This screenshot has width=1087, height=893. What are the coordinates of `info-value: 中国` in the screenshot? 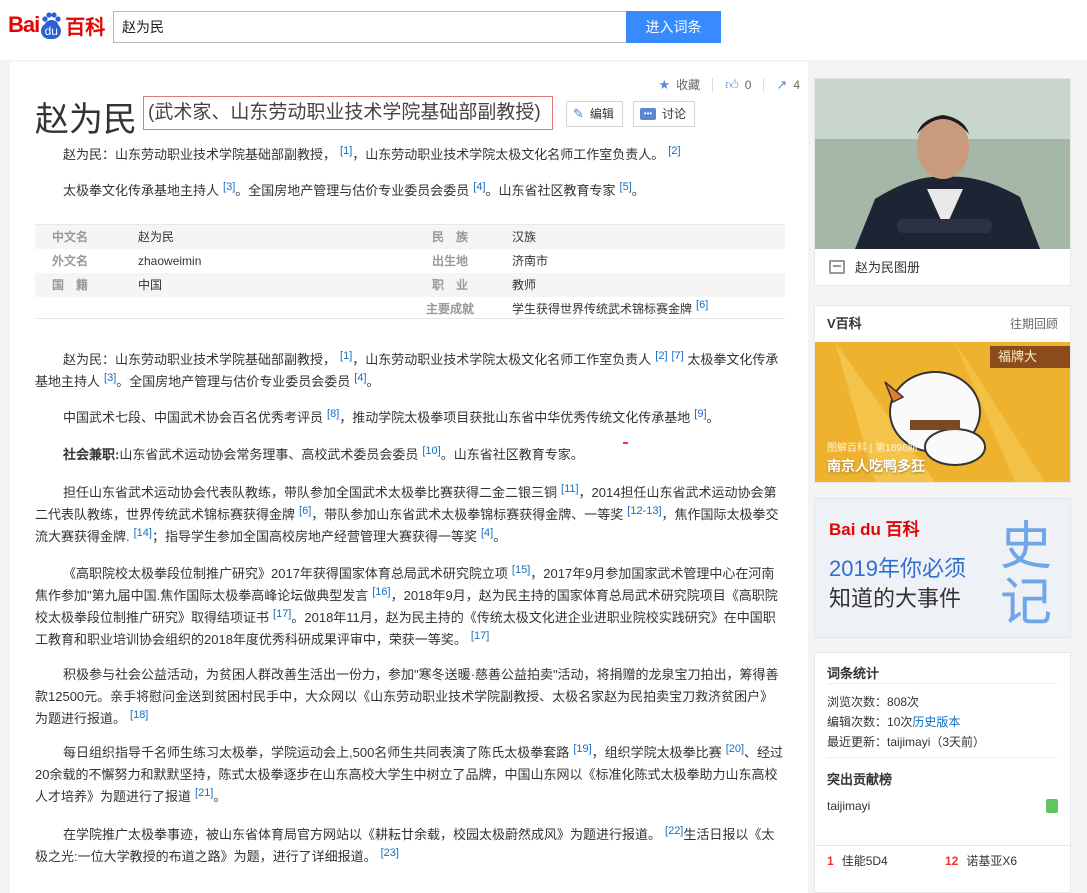 It's located at (150, 285).